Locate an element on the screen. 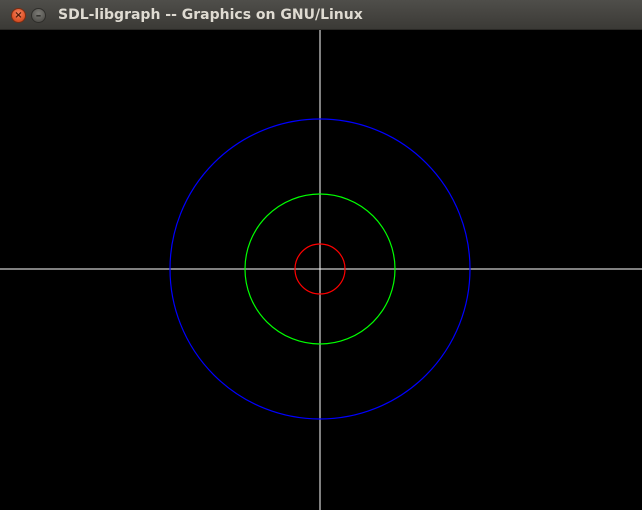  close-glyph: × is located at coordinates (18, 15).